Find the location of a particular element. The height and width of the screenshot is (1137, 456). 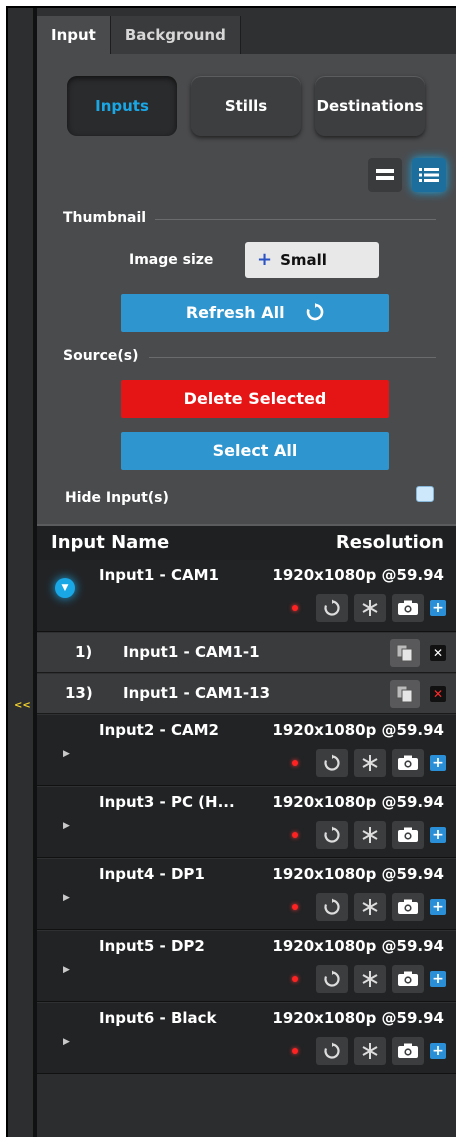

grid-view-button is located at coordinates (385, 175).